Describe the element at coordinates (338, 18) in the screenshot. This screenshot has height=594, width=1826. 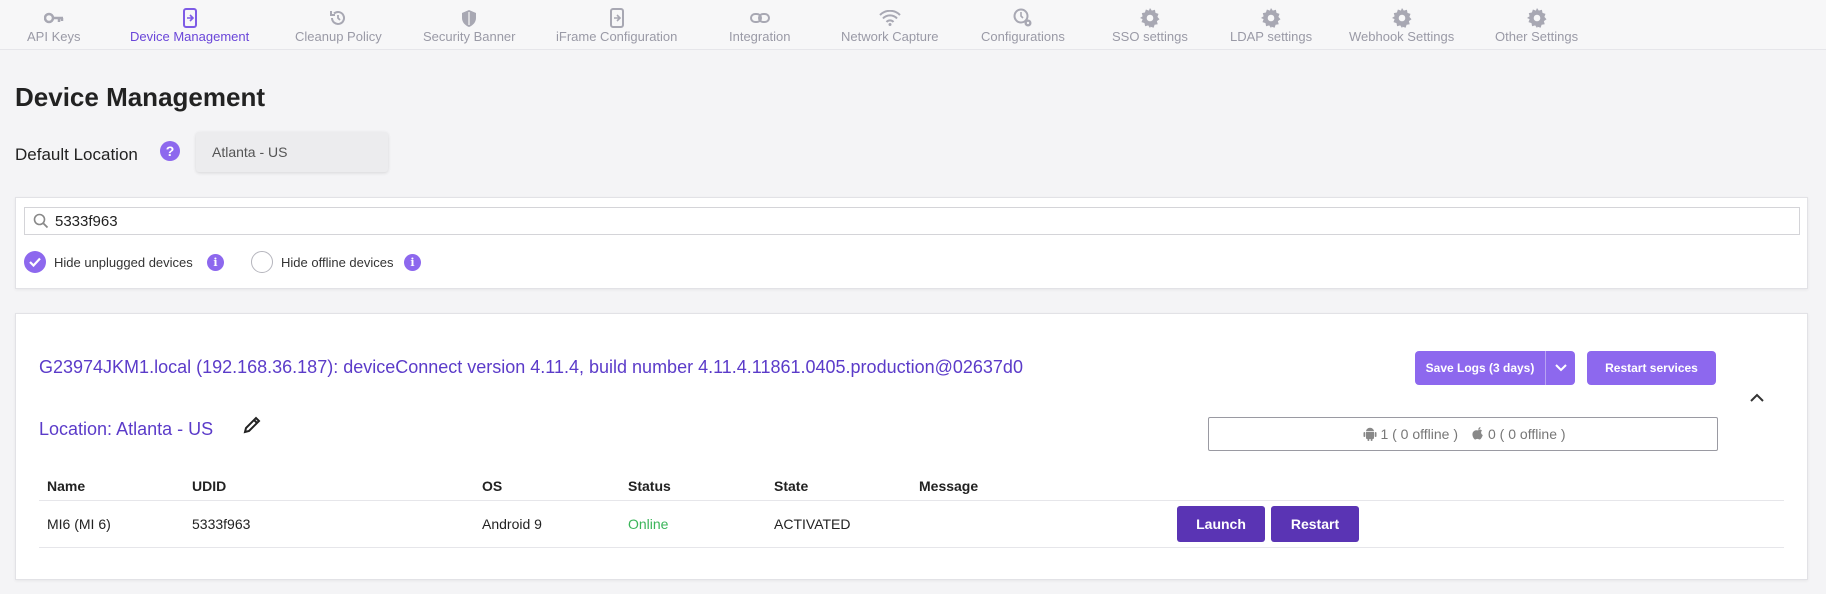
I see `history-icon` at that location.